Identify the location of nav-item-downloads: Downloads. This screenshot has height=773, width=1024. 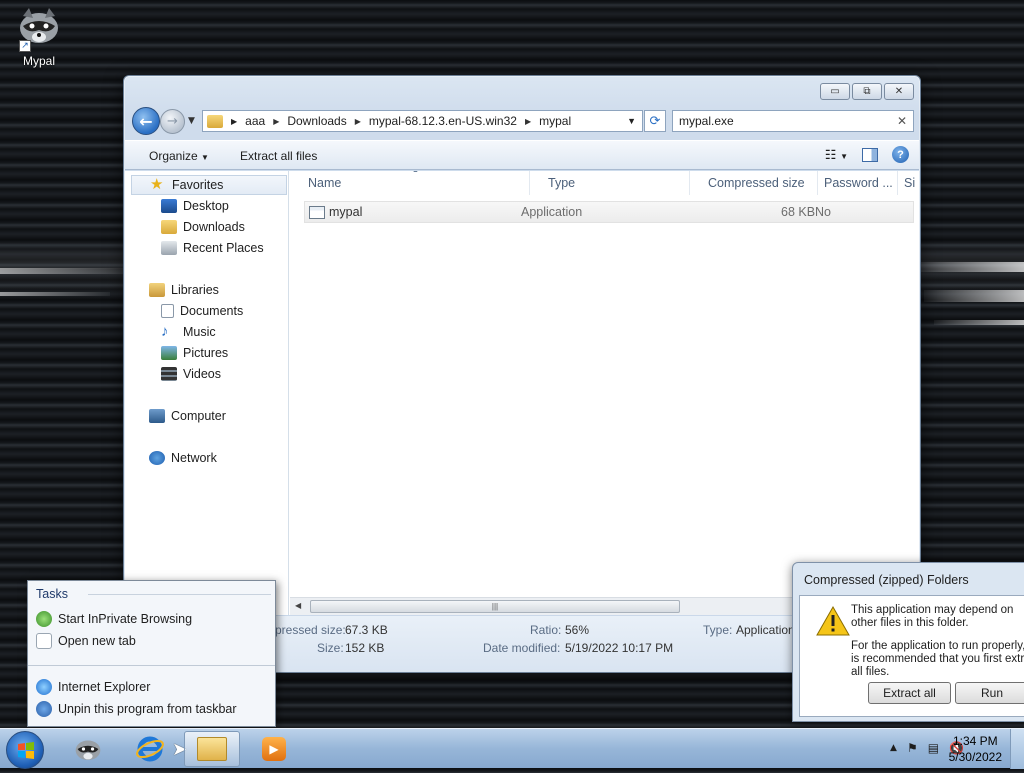
(203, 227).